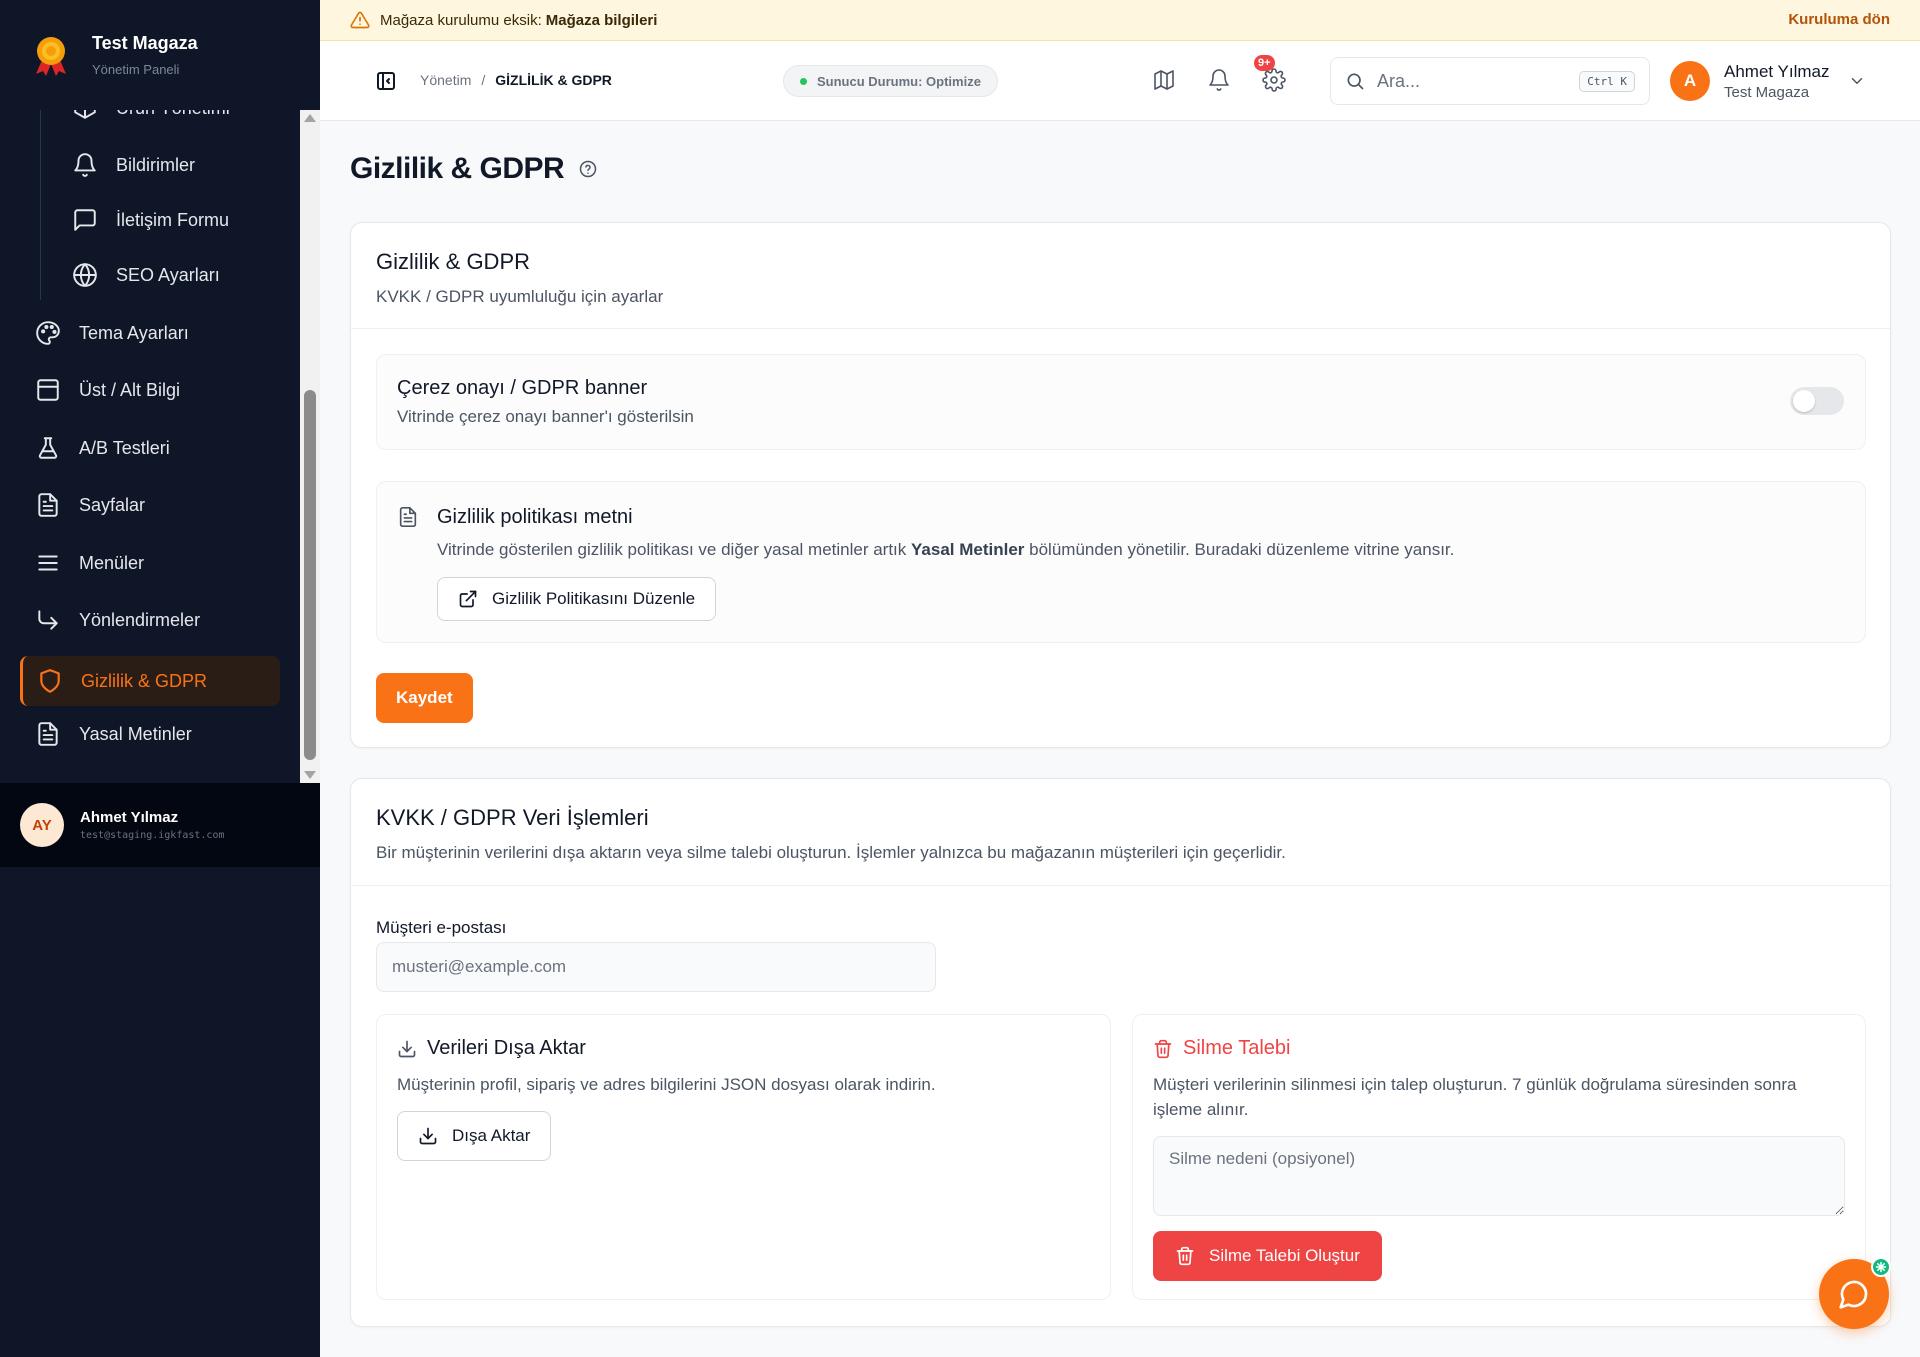 This screenshot has width=1920, height=1357. I want to click on map-icon, so click(1164, 80).